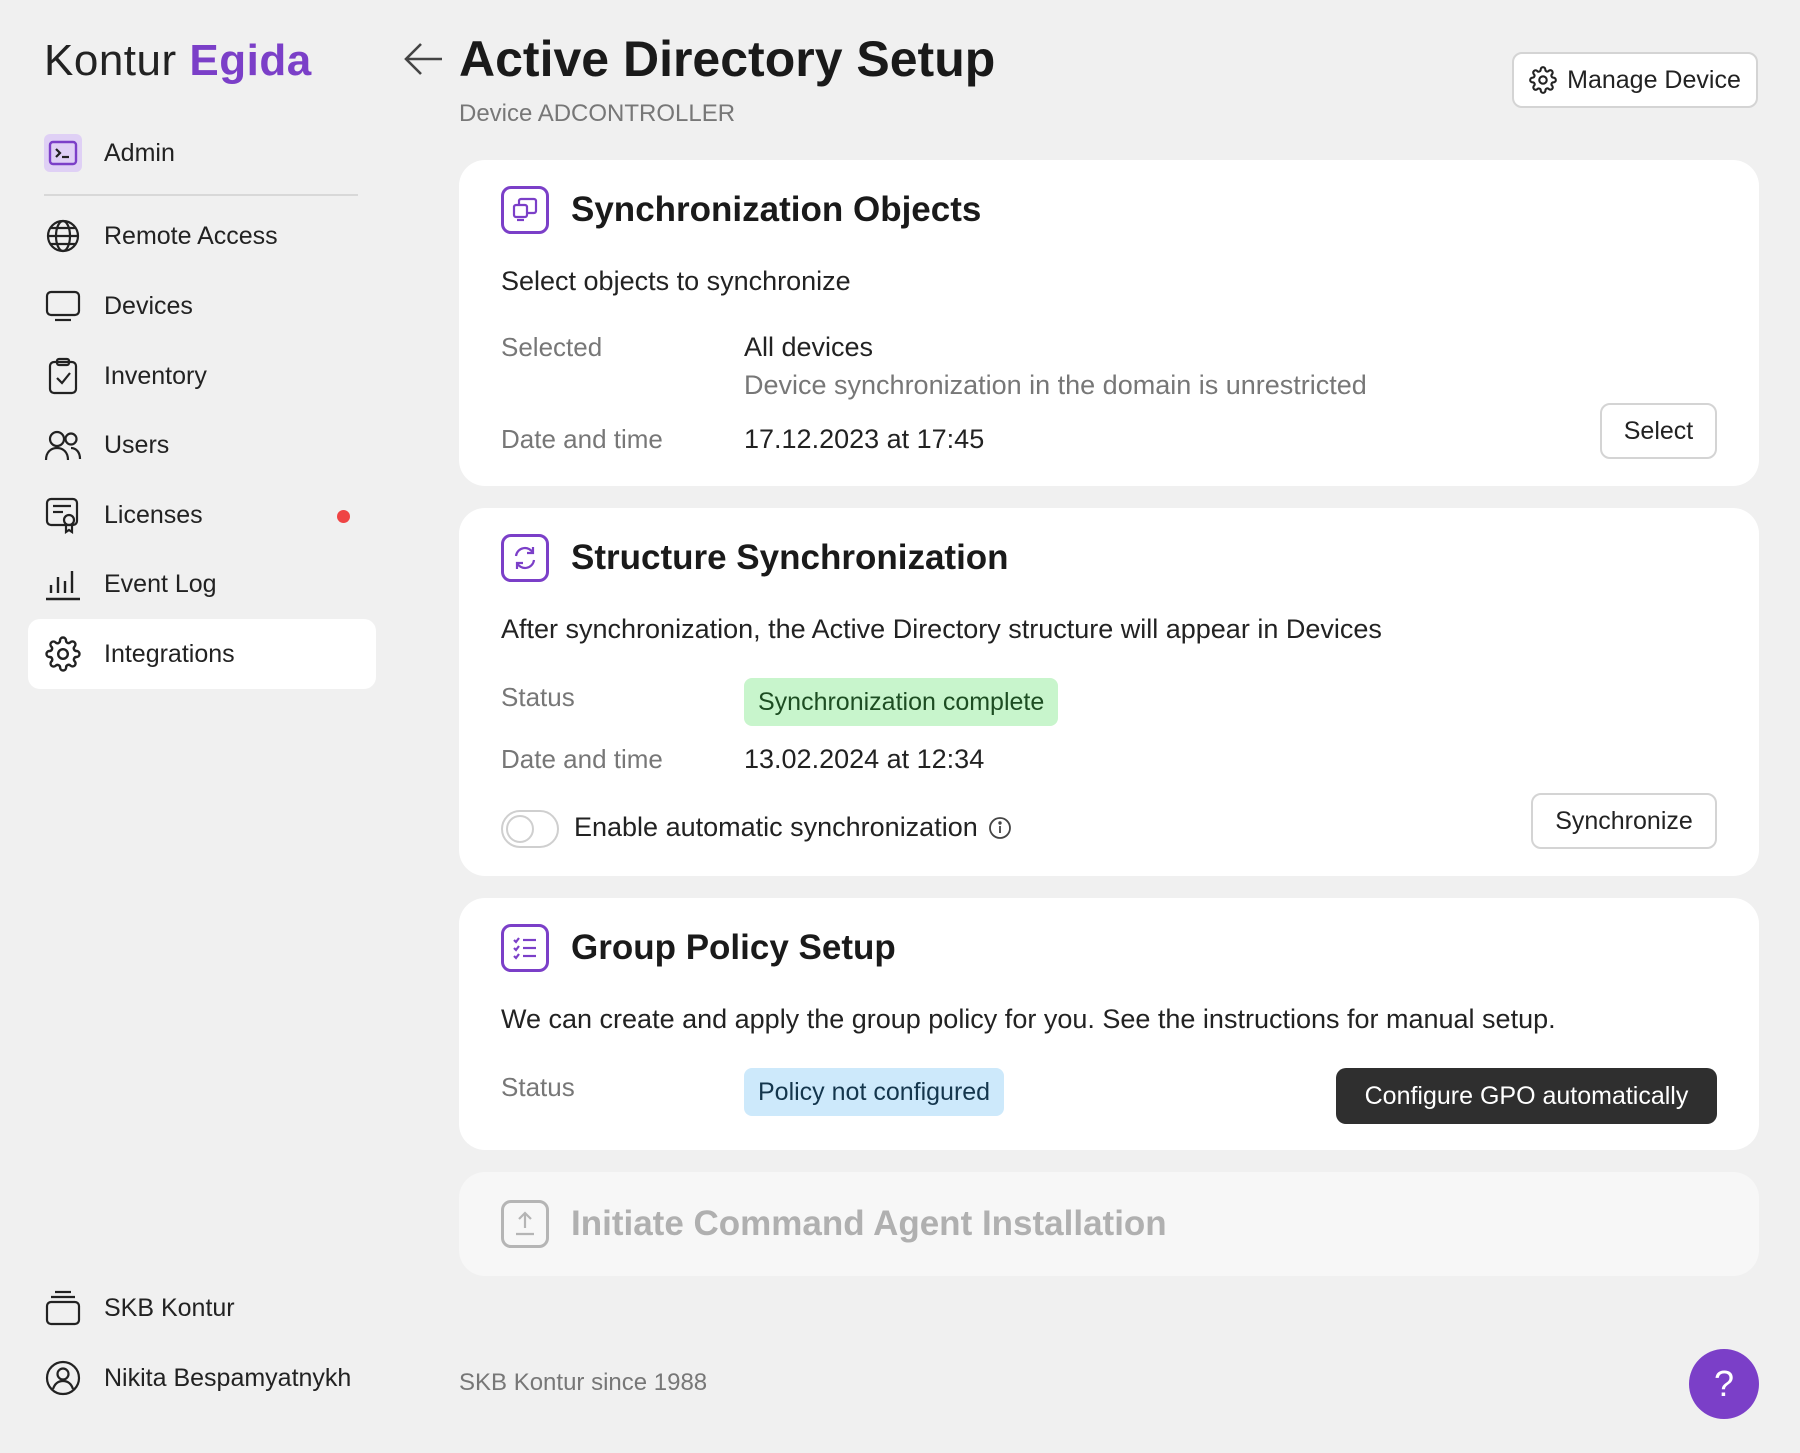 The height and width of the screenshot is (1453, 1800). Describe the element at coordinates (63, 1378) in the screenshot. I see `user-circle-icon` at that location.